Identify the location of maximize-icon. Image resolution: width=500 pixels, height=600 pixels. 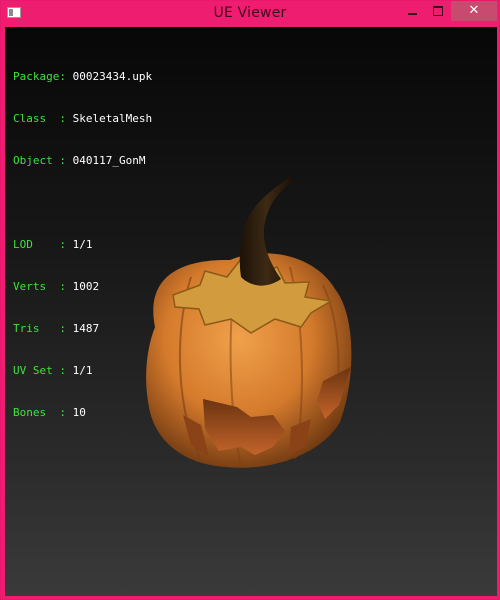
(438, 11).